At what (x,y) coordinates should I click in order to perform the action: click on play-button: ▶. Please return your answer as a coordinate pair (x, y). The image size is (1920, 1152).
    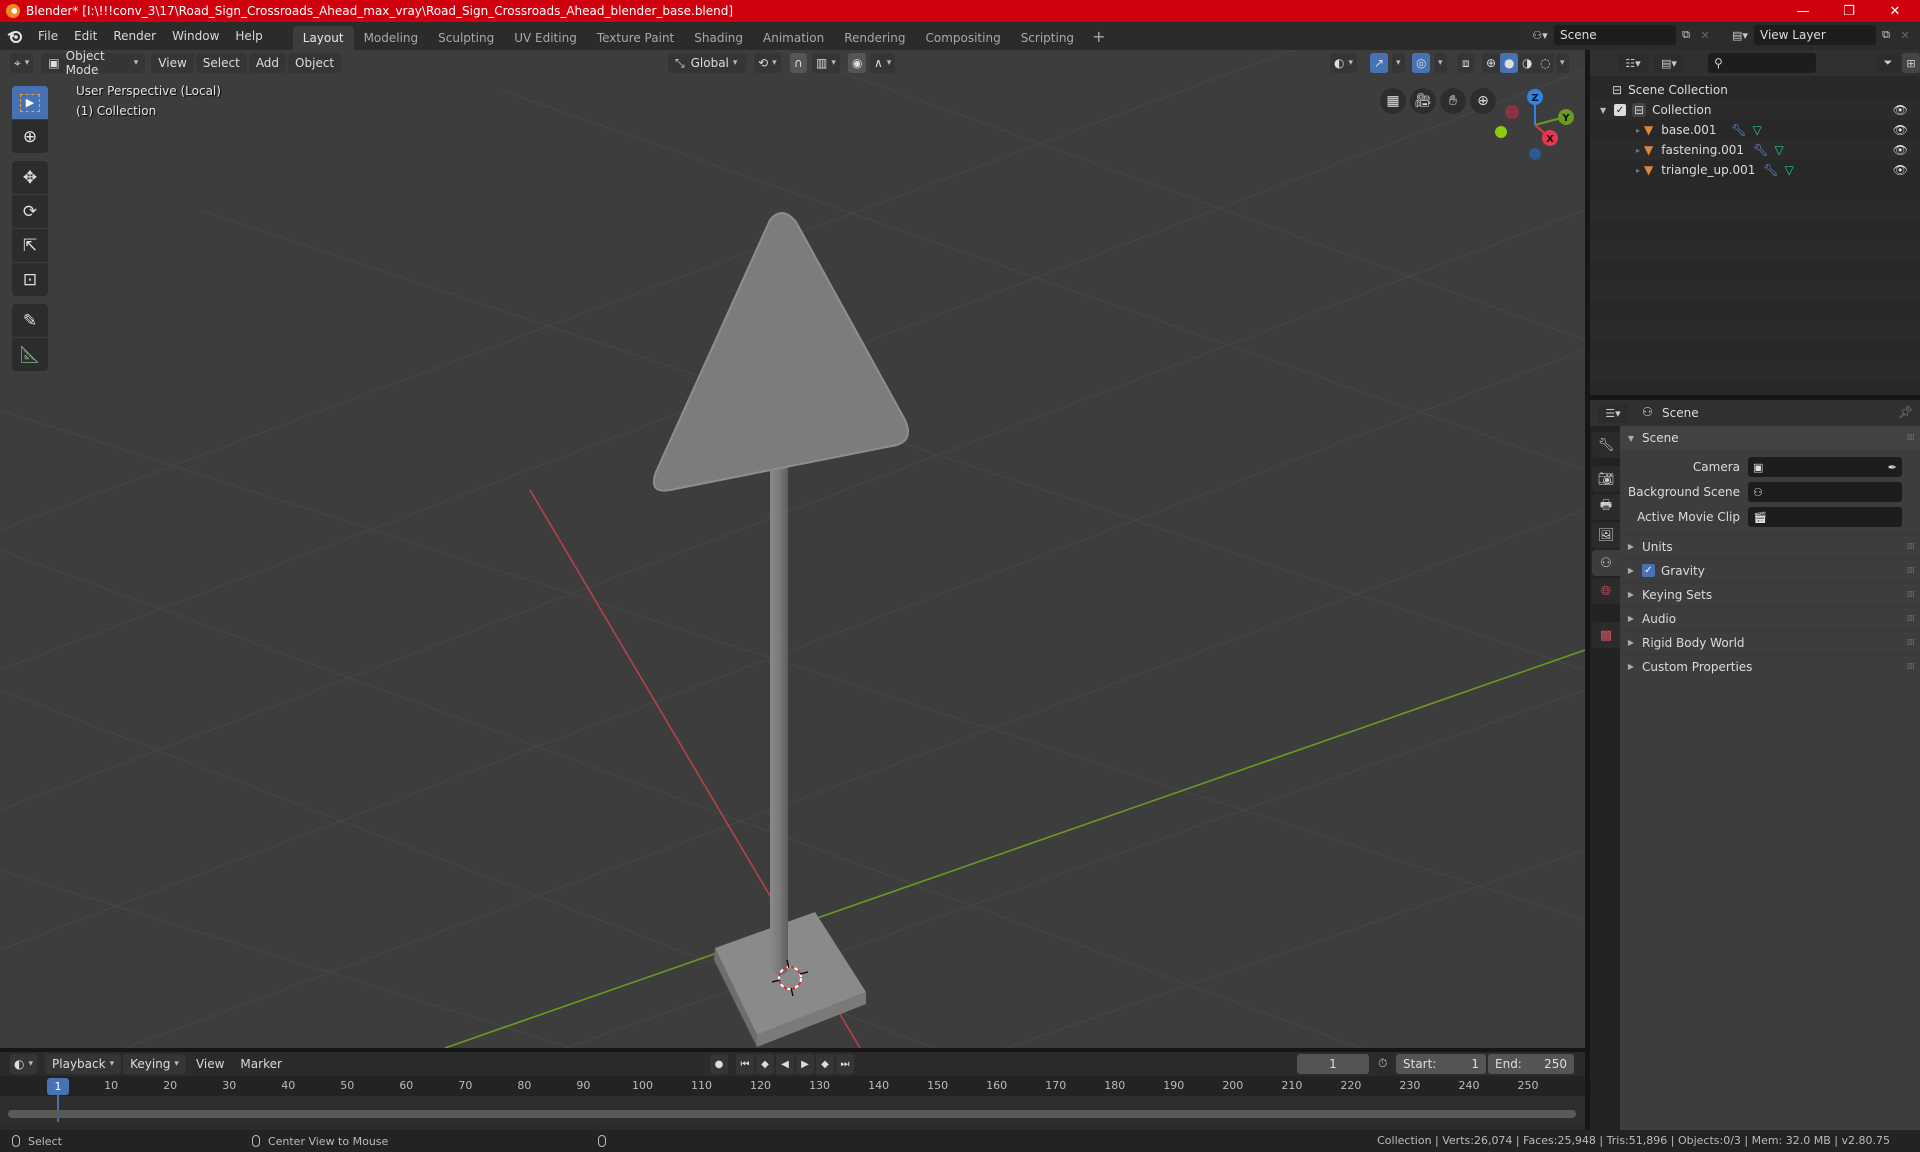
    Looking at the image, I should click on (805, 1064).